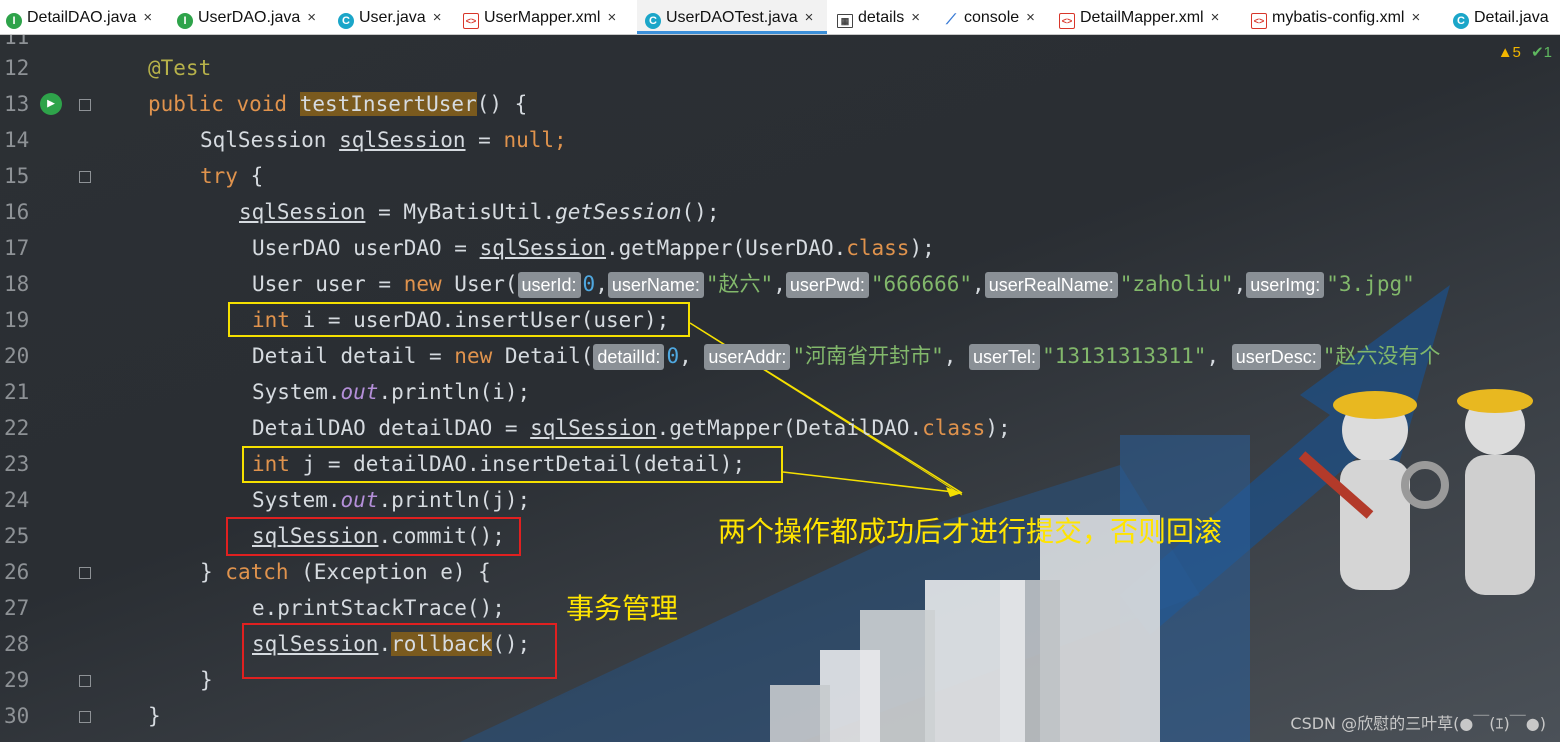 Image resolution: width=1560 pixels, height=742 pixels. What do you see at coordinates (739, 284) in the screenshot?
I see `string-literal: "赵六"` at bounding box center [739, 284].